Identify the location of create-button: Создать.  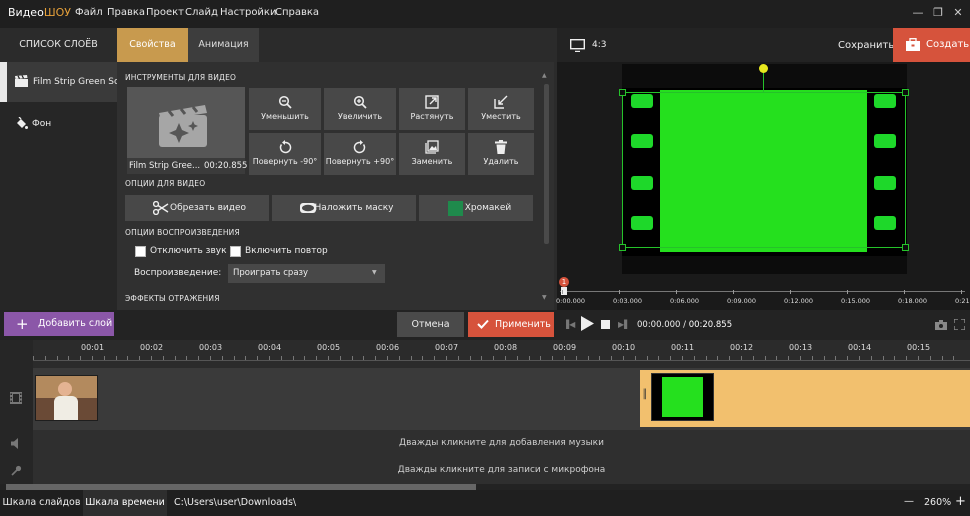
(931, 45).